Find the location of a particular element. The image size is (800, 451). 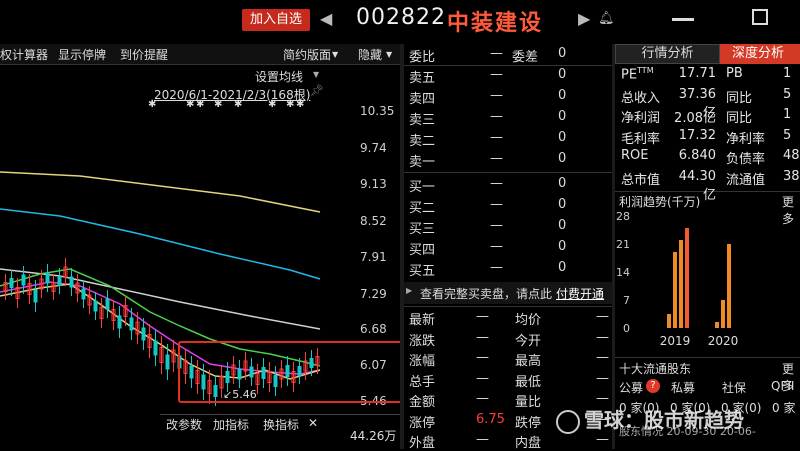

ma-settings-button: 设置均线 is located at coordinates (279, 76).